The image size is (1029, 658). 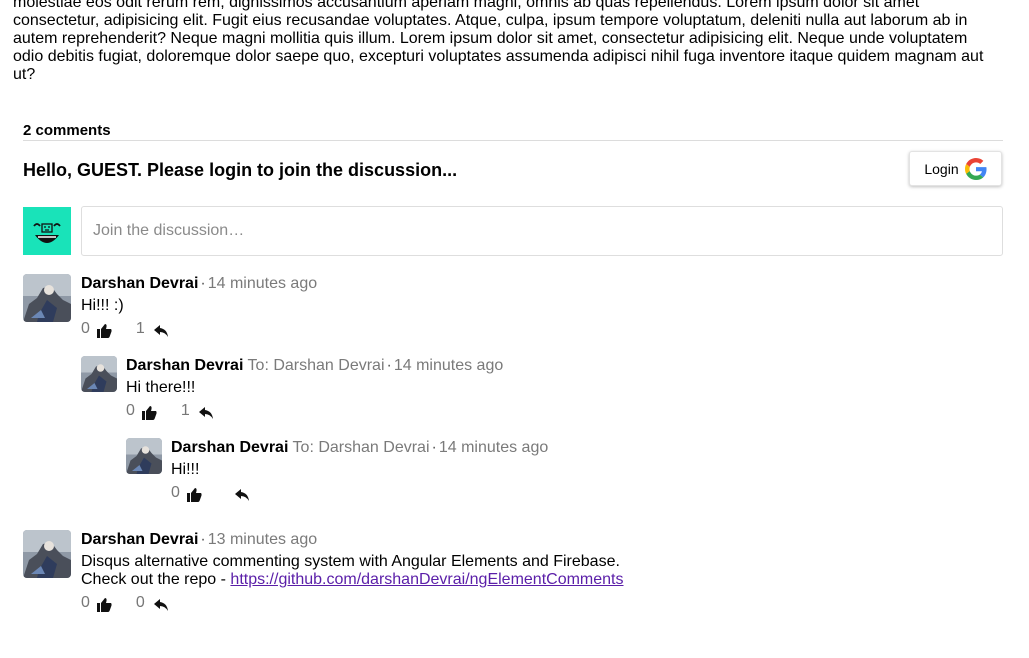 I want to click on comment-header: Darshan Devrai · 13 minutes ago, so click(x=352, y=540).